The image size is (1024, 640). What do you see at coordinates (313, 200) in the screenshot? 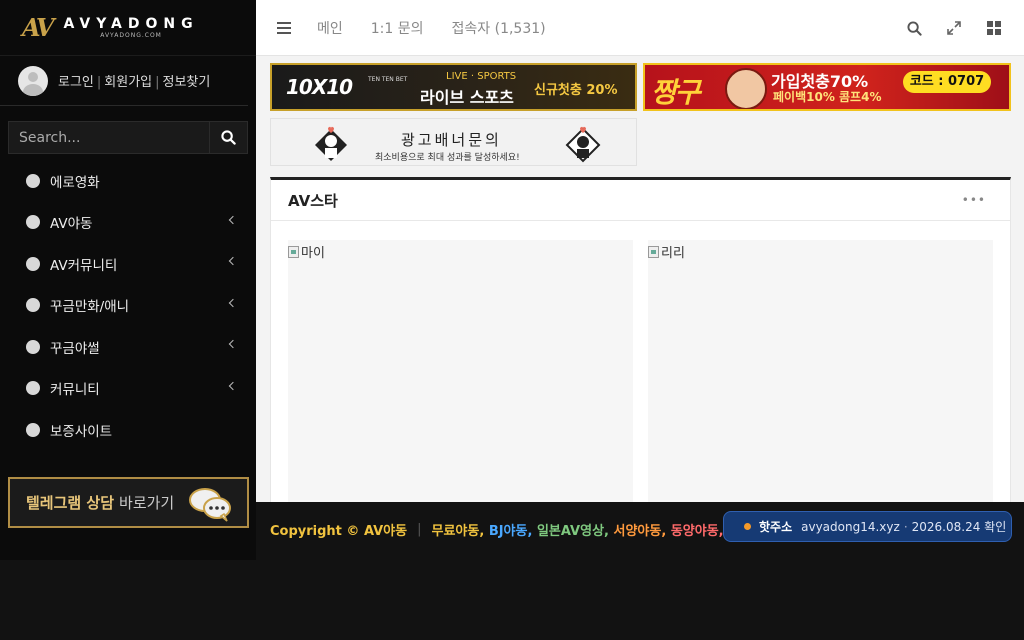
I see `card-title: AV스타` at bounding box center [313, 200].